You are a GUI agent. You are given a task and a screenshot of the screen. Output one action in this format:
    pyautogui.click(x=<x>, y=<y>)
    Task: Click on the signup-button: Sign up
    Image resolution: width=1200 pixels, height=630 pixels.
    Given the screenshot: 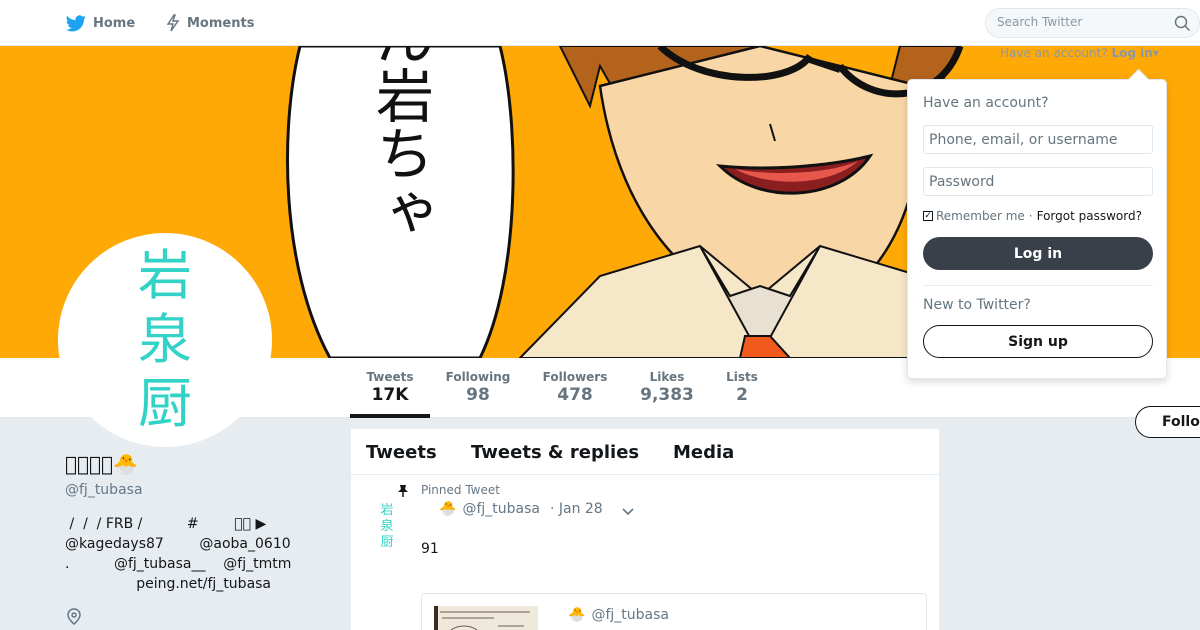 What is the action you would take?
    pyautogui.click(x=1038, y=341)
    